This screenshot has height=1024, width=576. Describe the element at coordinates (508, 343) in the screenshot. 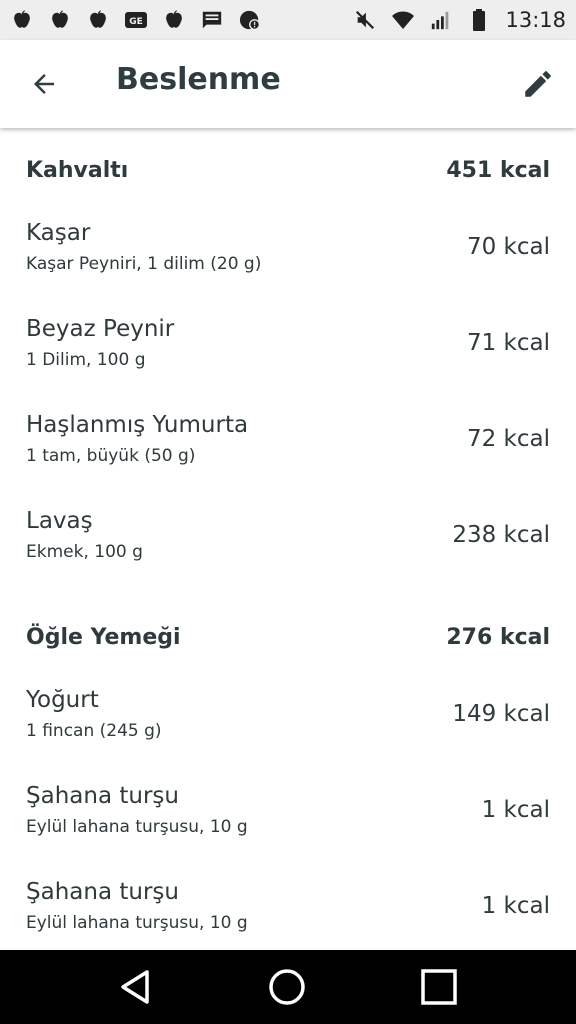

I see `food-kcal: 71 kcal` at that location.